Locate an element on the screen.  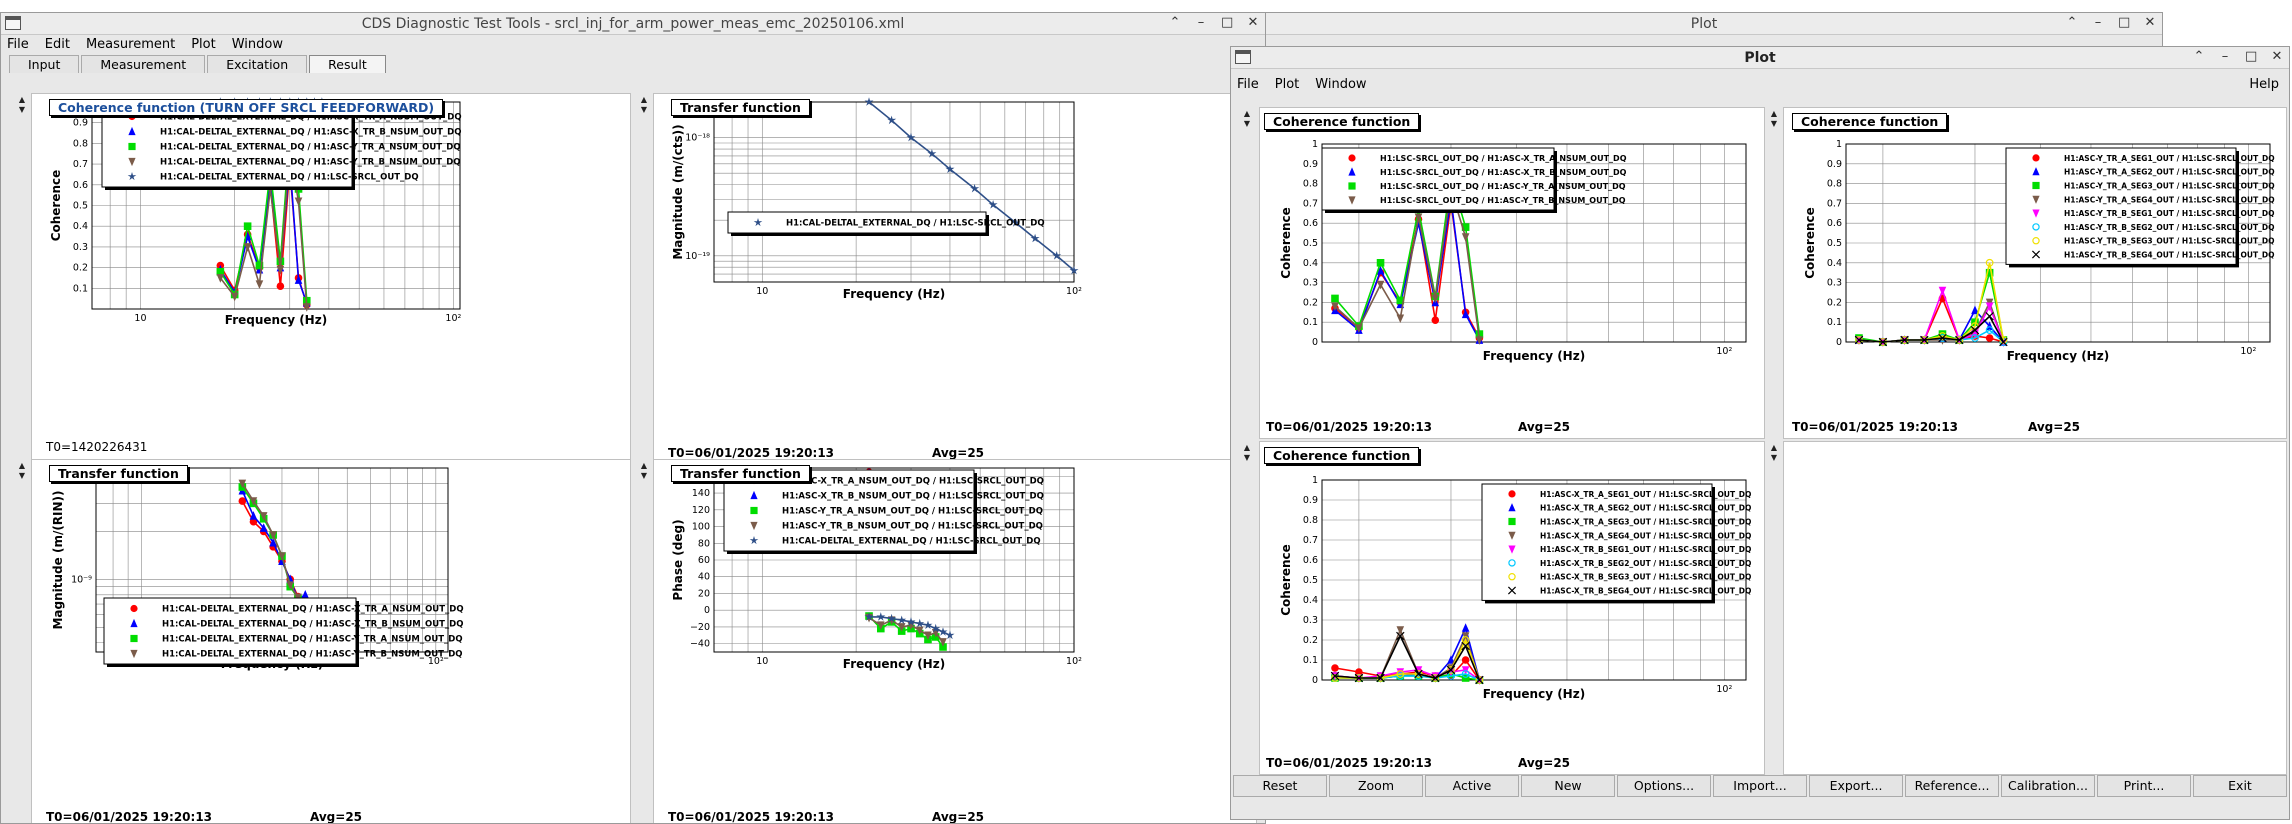
pad-scroll-1: ▲ ▼ is located at coordinates (22, 105).